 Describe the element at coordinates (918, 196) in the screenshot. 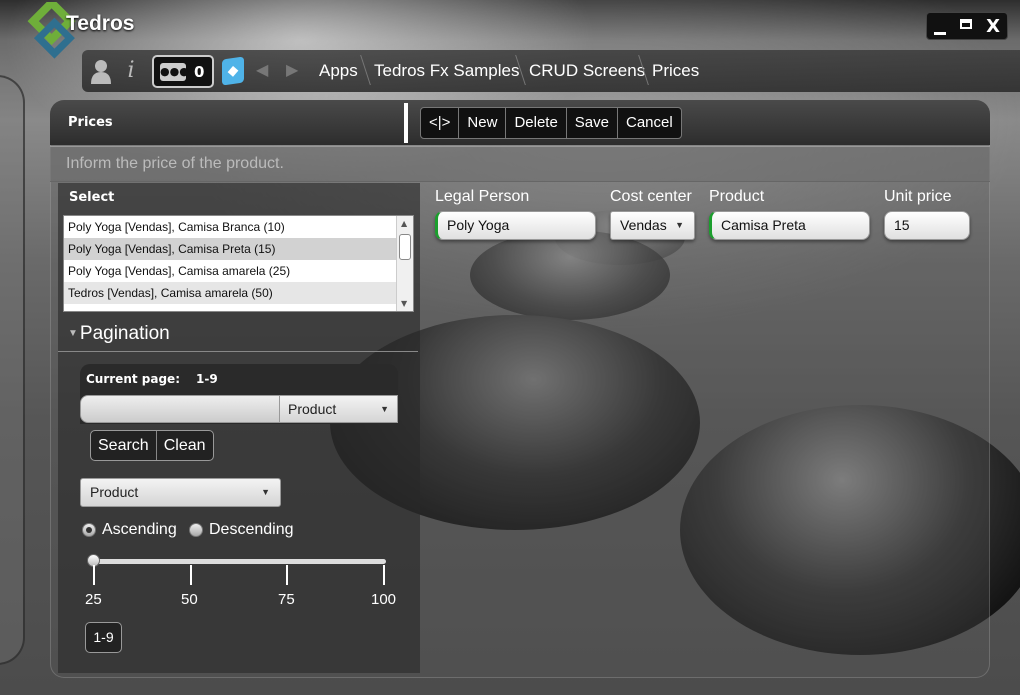

I see `unit-price-label: Unit price` at that location.